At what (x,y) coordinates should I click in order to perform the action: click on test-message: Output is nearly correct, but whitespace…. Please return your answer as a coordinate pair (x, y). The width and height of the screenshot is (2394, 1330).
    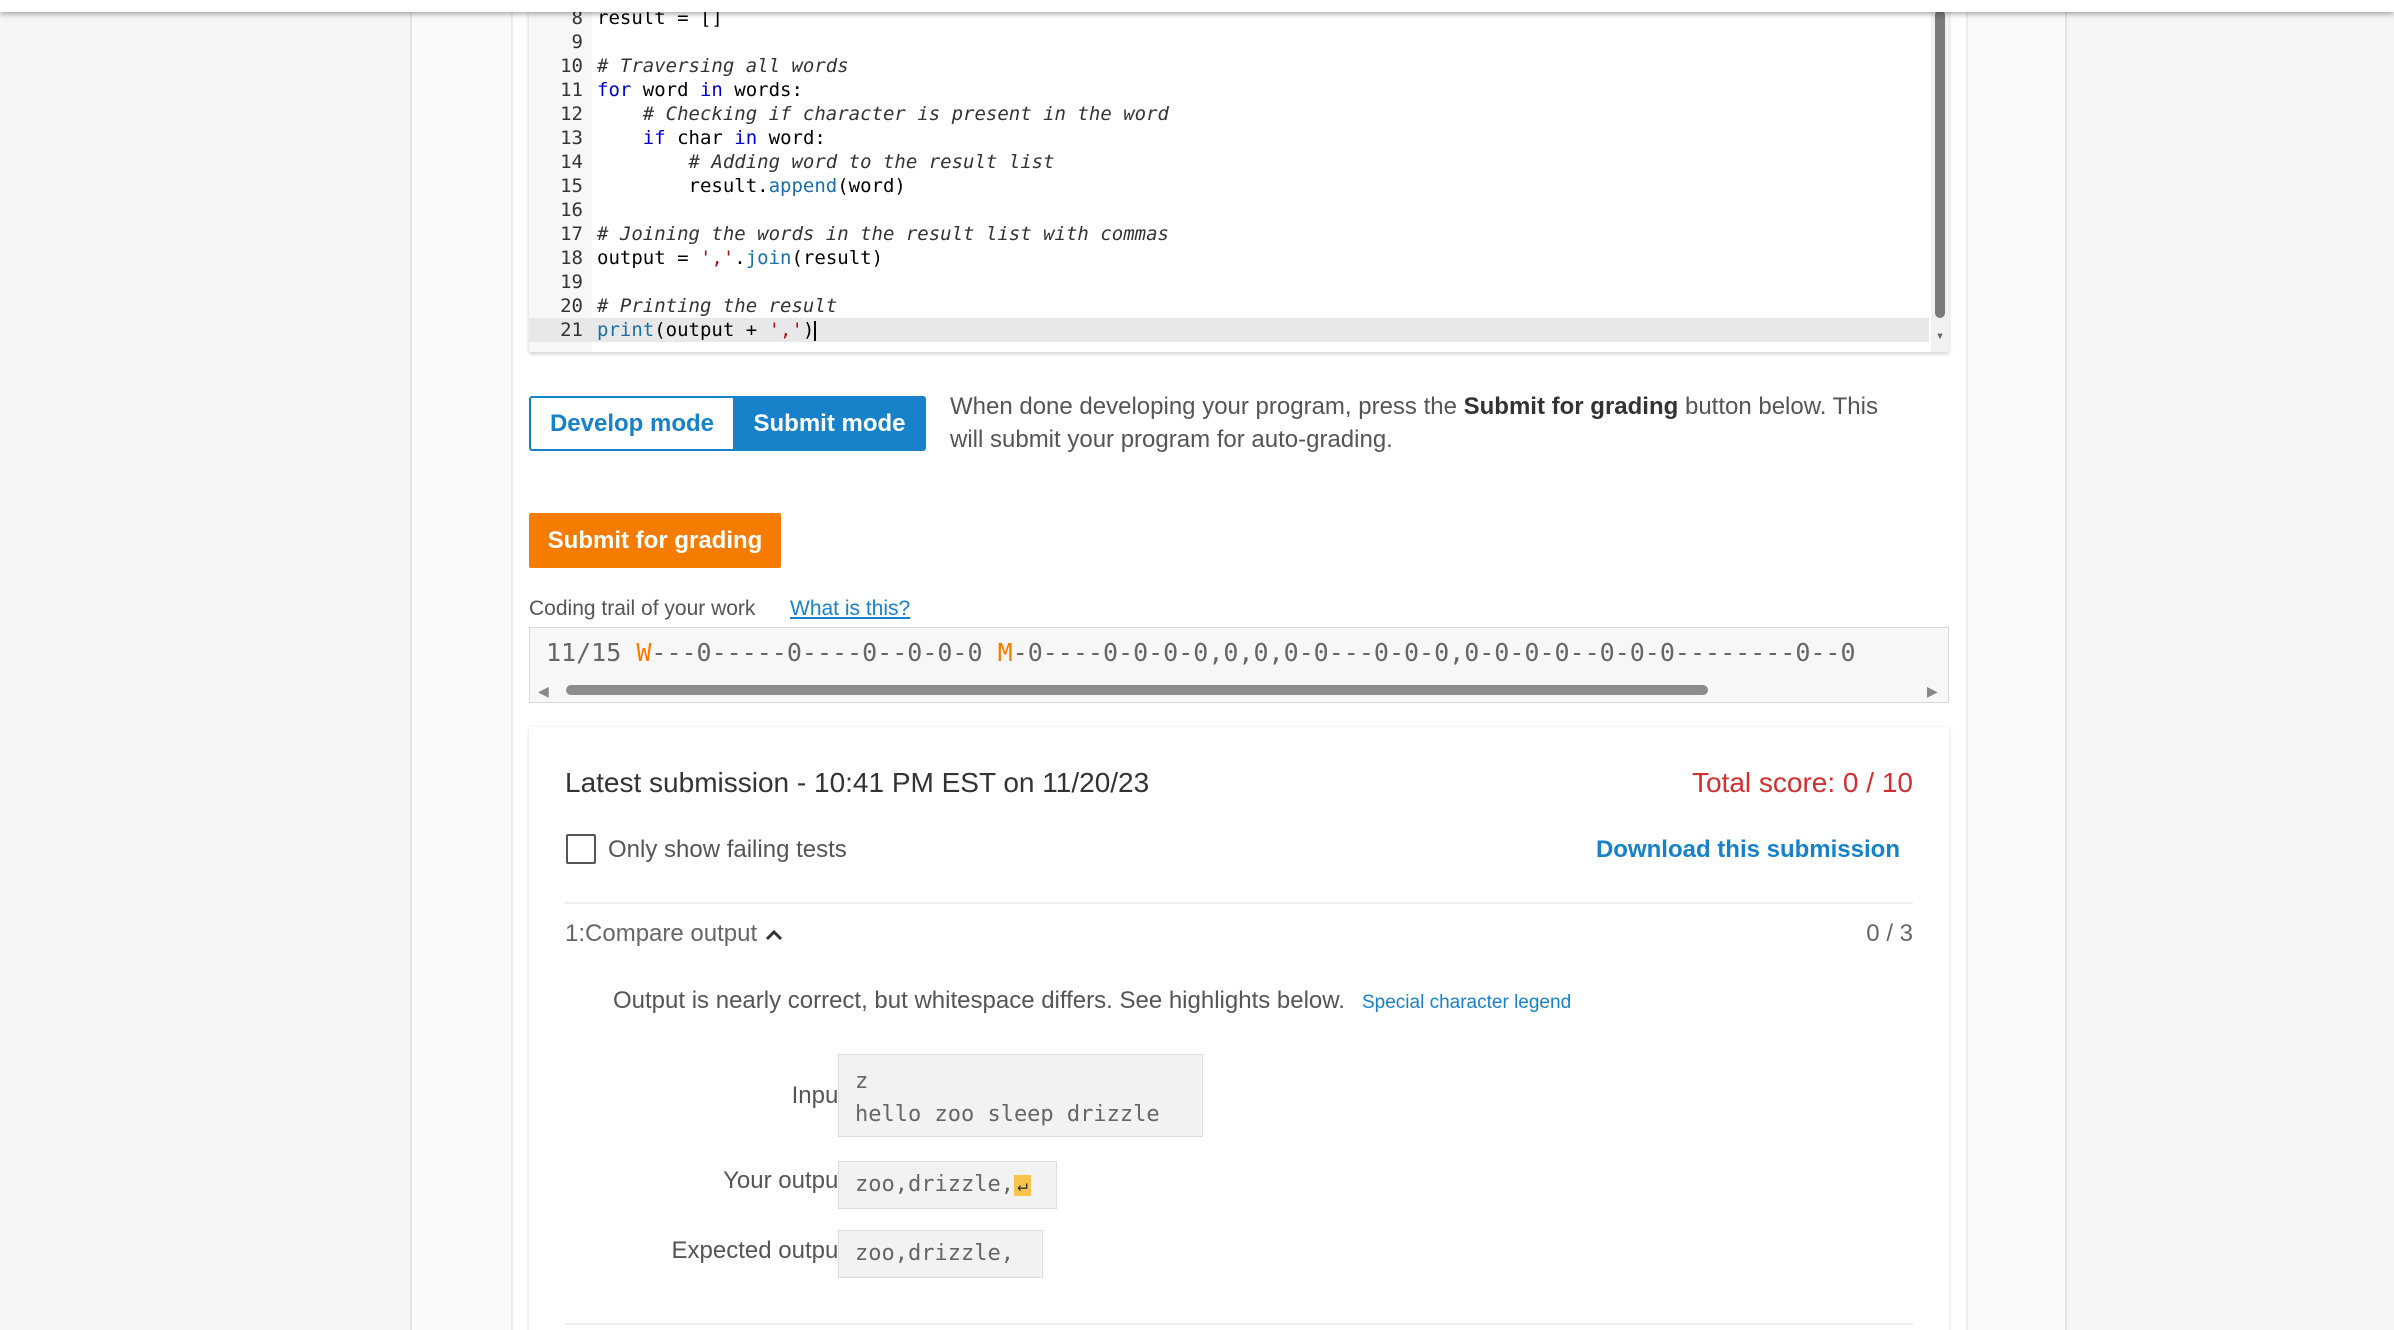
    Looking at the image, I should click on (979, 1000).